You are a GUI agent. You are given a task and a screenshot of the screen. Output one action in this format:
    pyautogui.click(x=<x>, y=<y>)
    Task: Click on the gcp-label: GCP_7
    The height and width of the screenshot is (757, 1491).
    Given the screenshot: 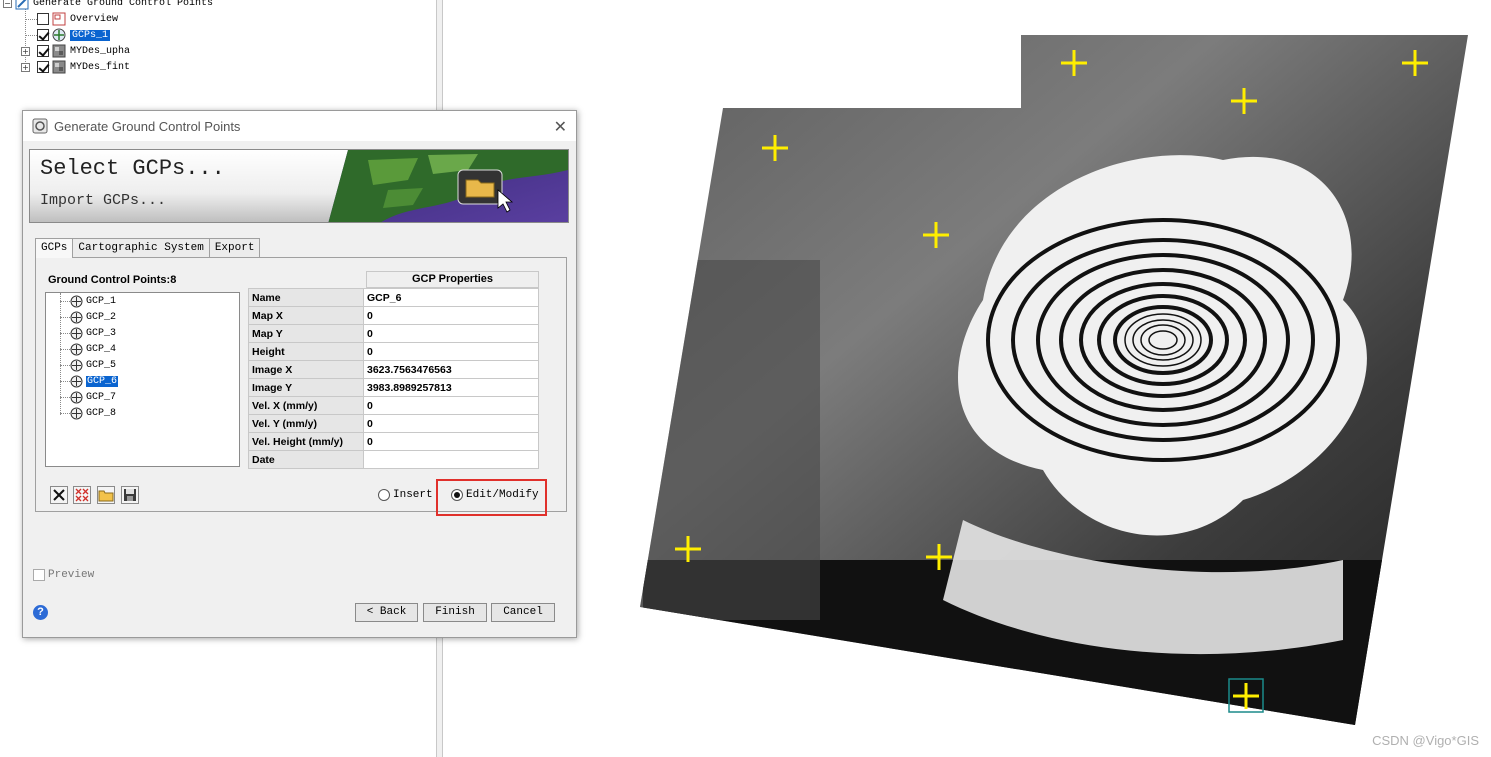 What is the action you would take?
    pyautogui.click(x=101, y=397)
    